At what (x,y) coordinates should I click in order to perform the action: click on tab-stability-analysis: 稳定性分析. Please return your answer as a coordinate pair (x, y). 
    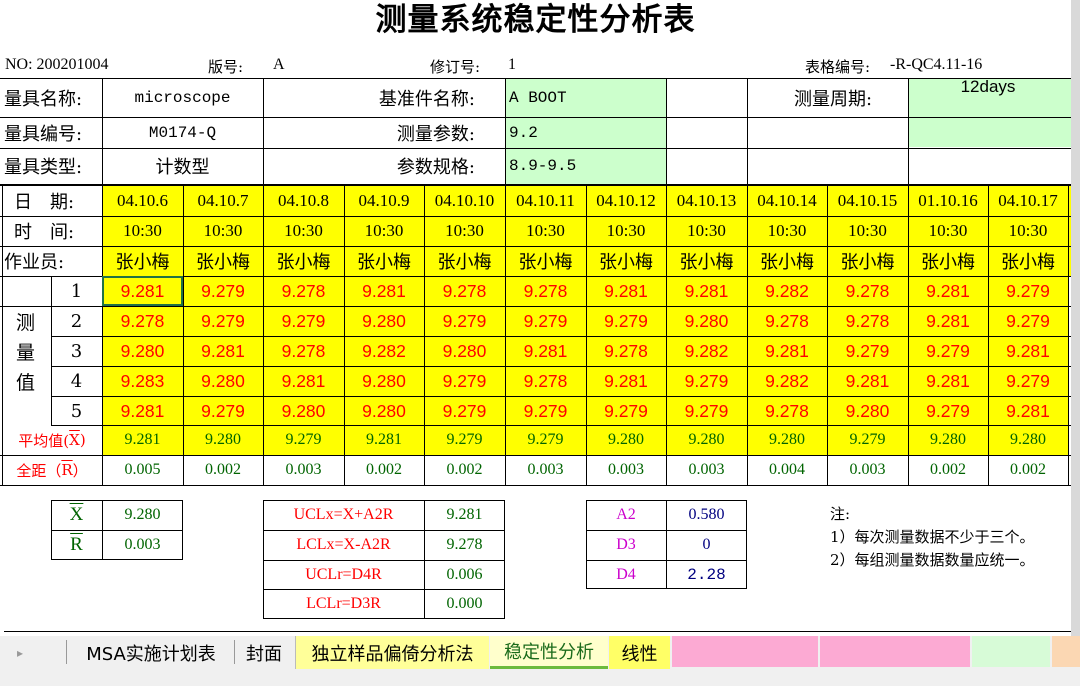
    Looking at the image, I should click on (549, 652).